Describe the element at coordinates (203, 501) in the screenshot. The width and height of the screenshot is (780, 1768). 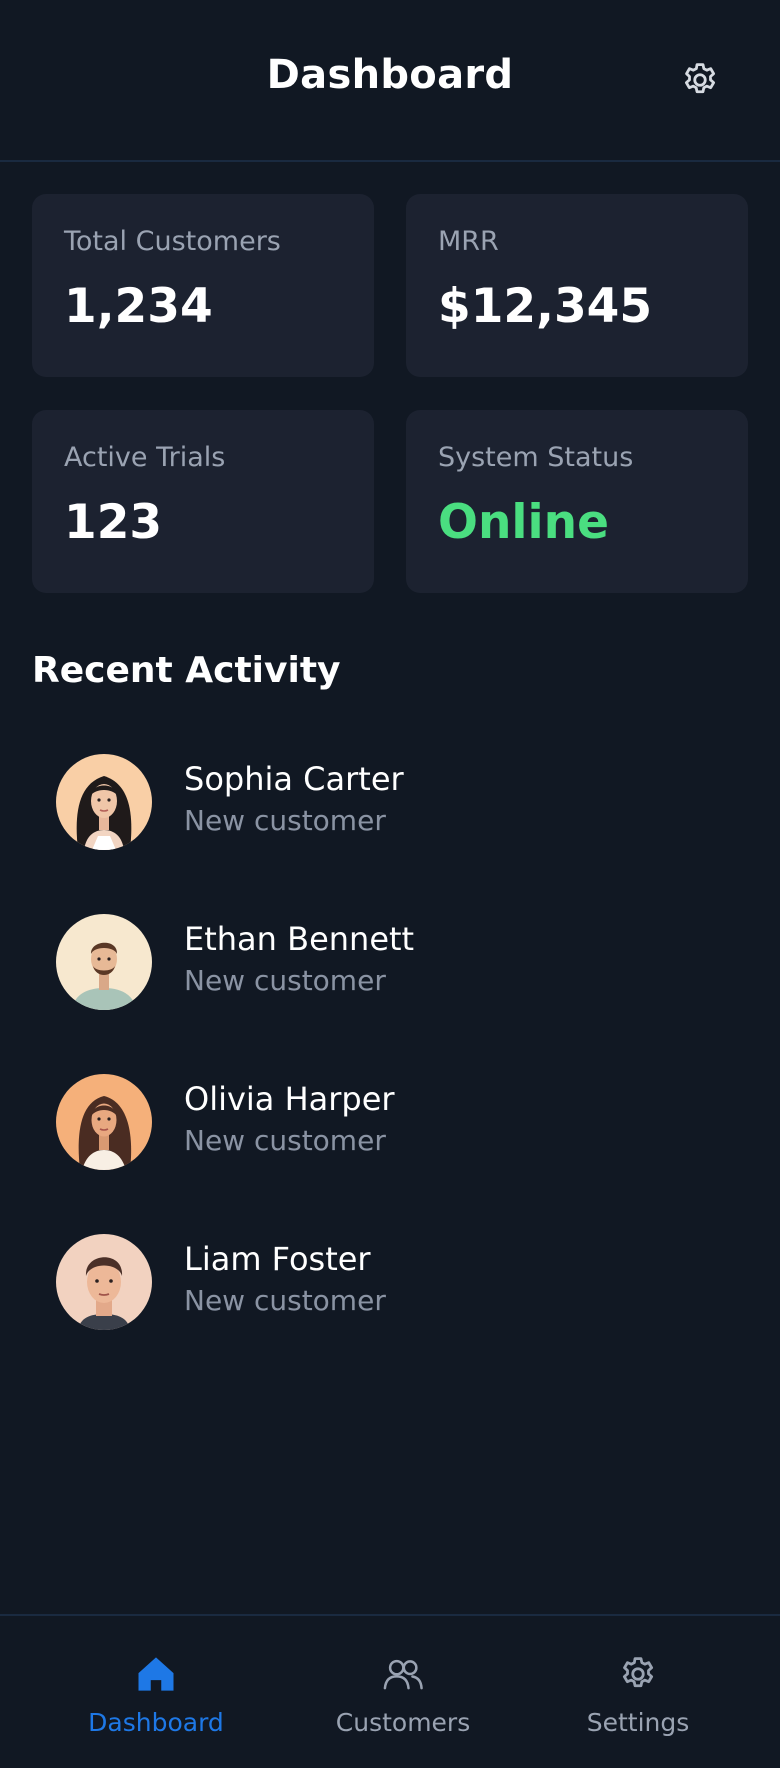
I see `stat-card-active-trials: Active Trials 123` at that location.